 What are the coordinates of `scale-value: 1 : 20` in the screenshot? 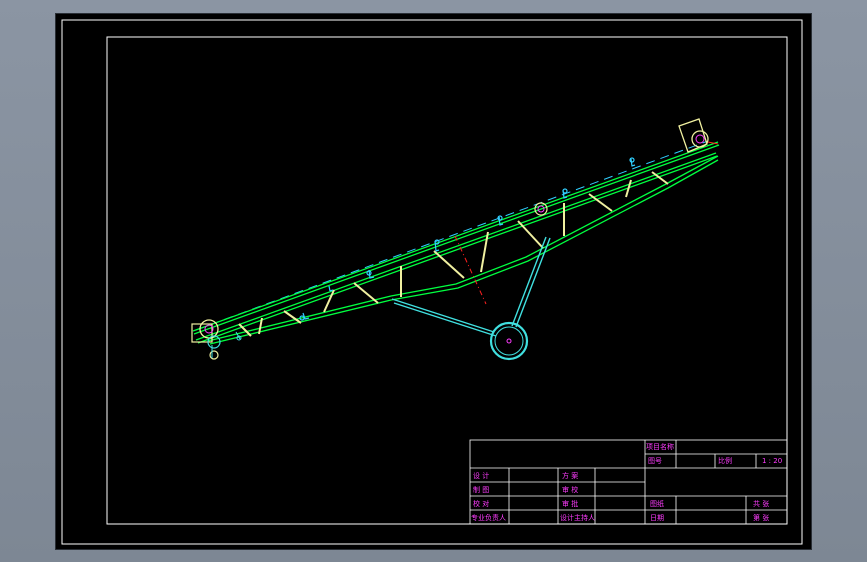 It's located at (772, 461).